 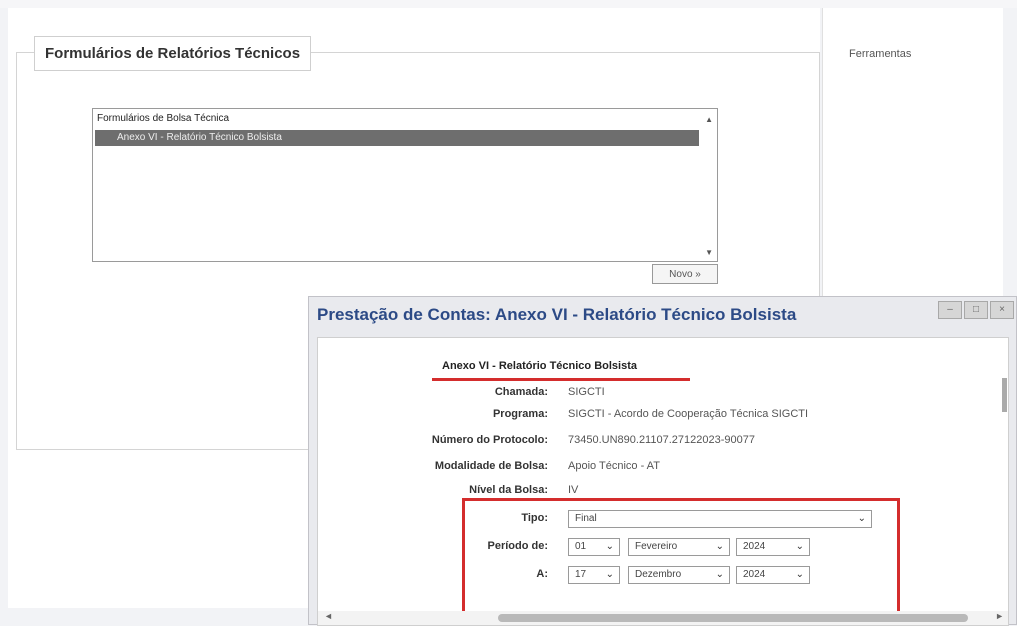 I want to click on modalidade-value: Apoio Técnico - AT, so click(x=614, y=466).